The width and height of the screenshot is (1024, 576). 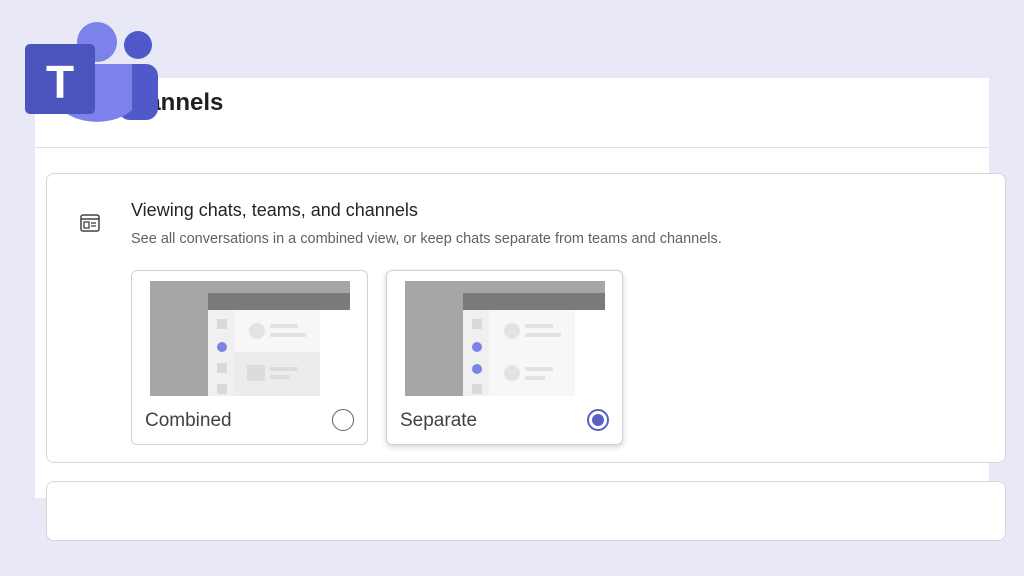 I want to click on combined-view-preview, so click(x=250, y=338).